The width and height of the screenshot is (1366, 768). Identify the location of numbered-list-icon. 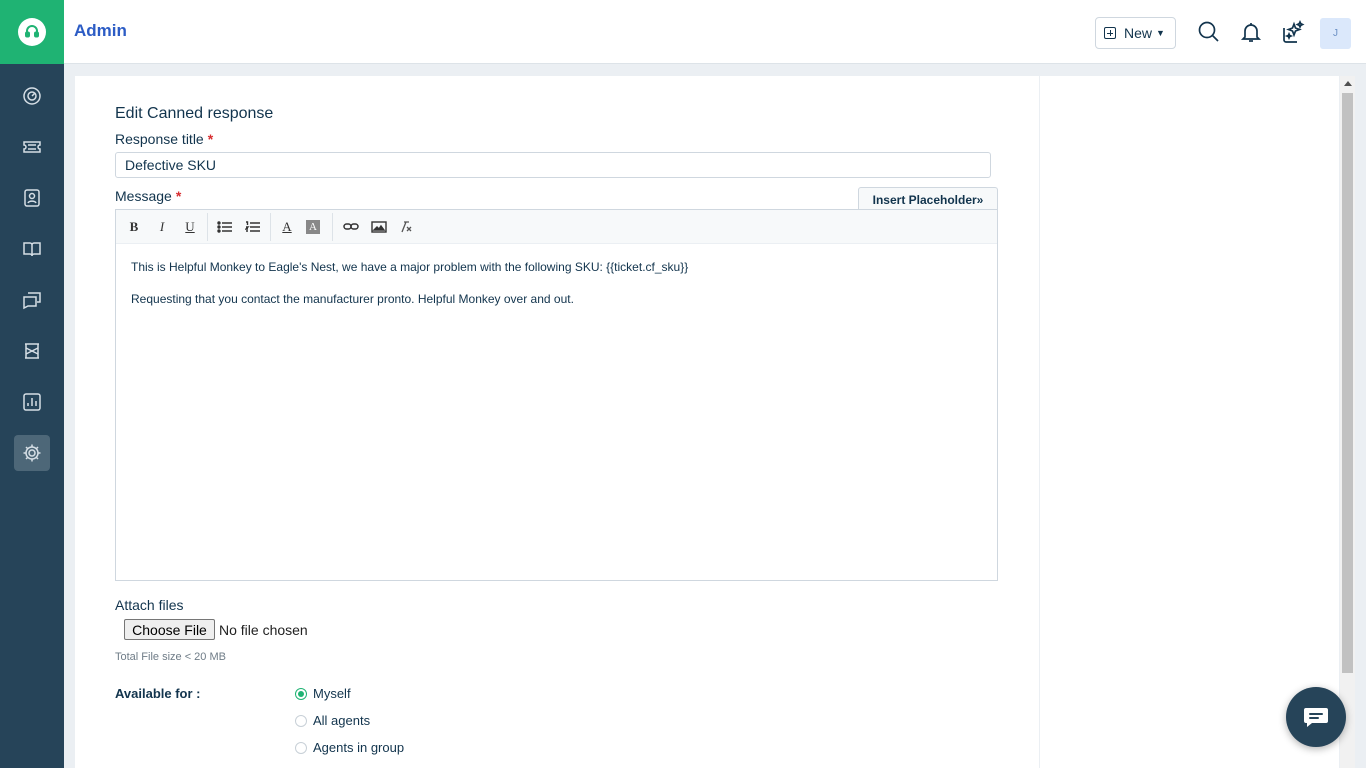
(252, 226).